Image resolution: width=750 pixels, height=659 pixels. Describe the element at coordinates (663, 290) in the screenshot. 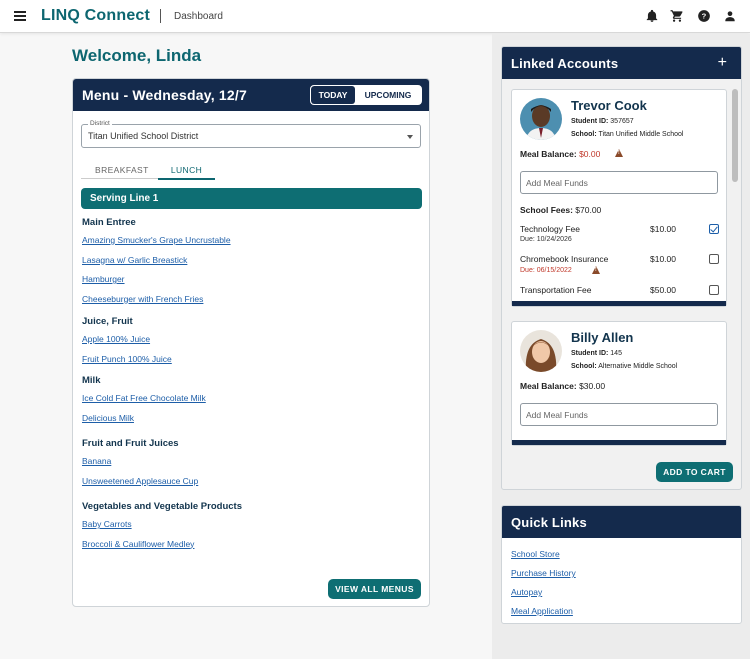

I see `fee-amount: $50.00` at that location.